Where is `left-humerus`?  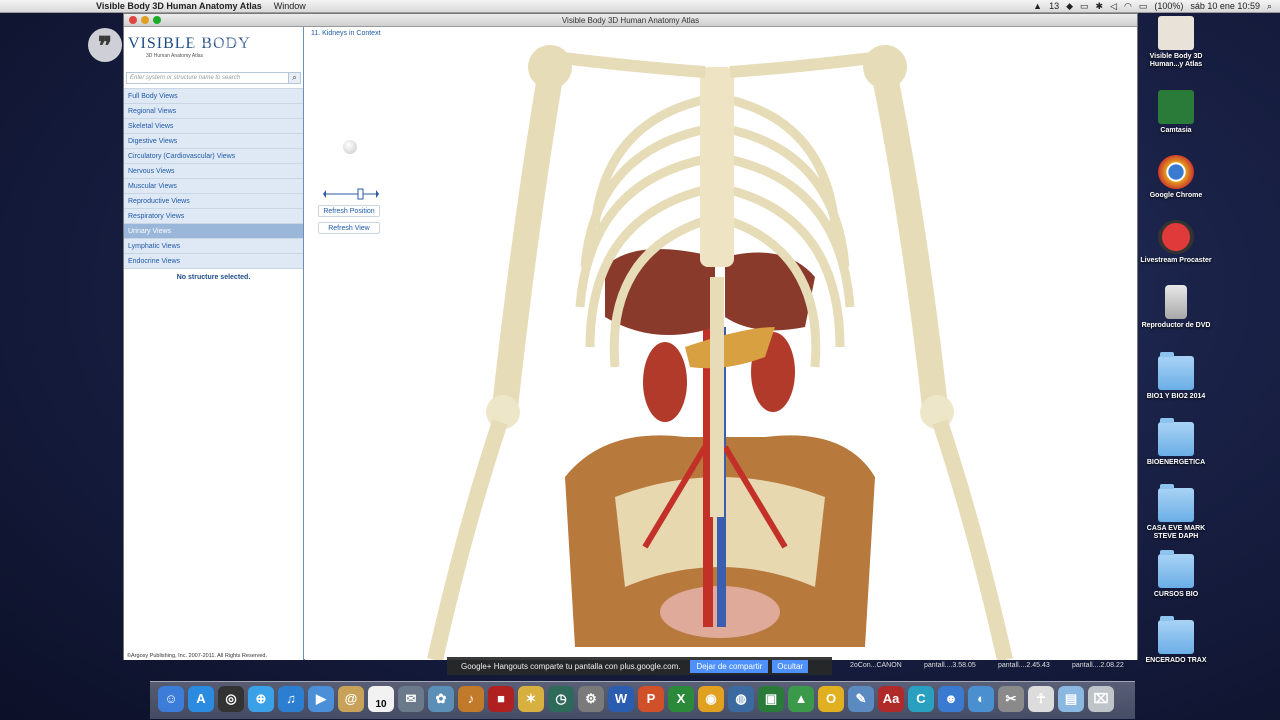
left-humerus is located at coordinates (527, 241).